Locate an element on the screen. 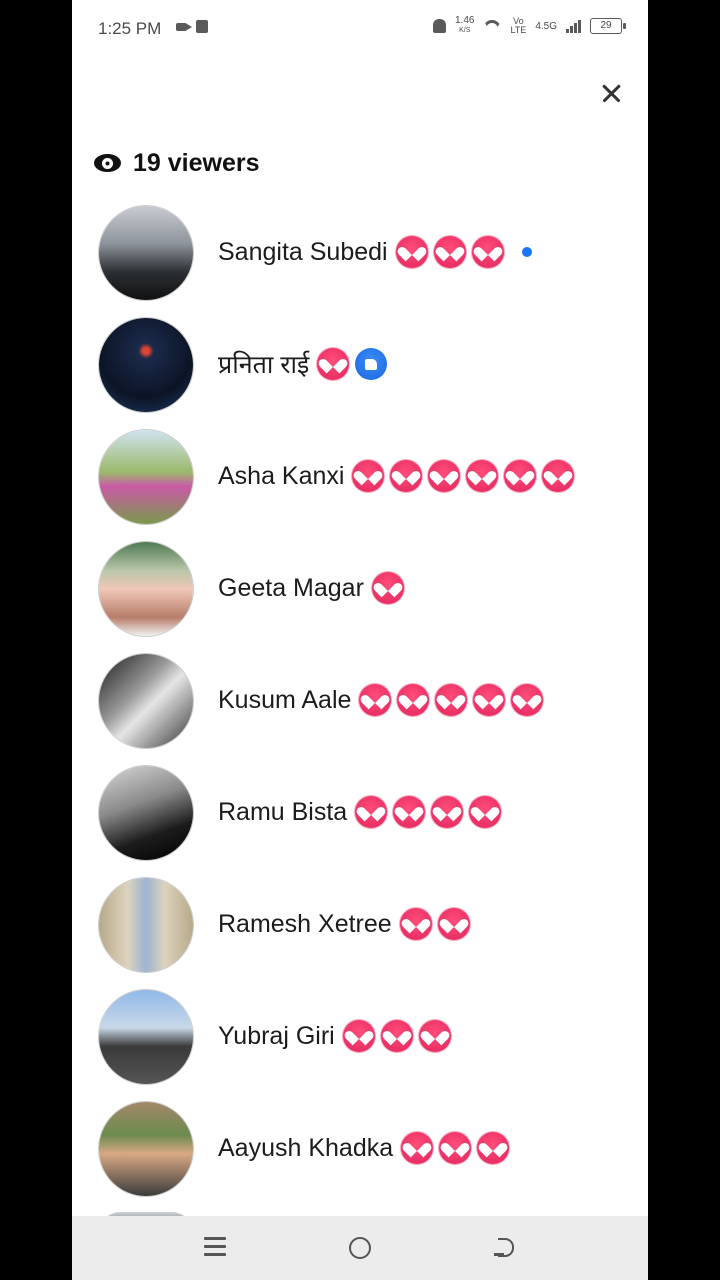  viewer-name: प्रनिता राई is located at coordinates (263, 364).